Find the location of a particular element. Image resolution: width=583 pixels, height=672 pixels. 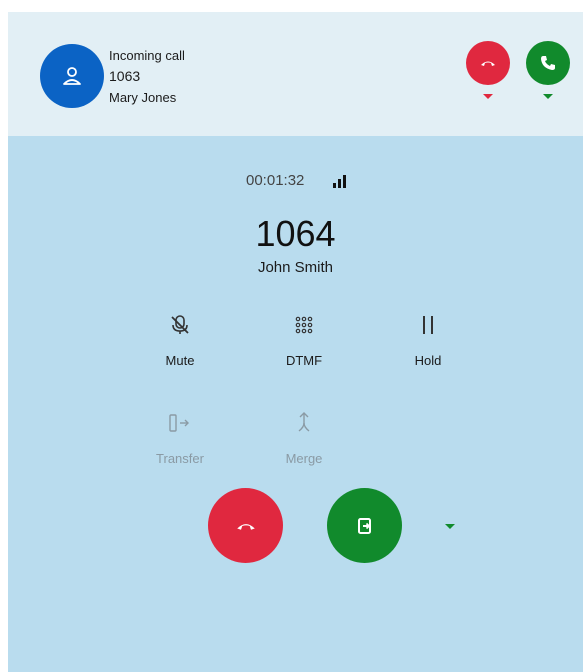

call-status-row: 00:01:32 is located at coordinates (297, 180).